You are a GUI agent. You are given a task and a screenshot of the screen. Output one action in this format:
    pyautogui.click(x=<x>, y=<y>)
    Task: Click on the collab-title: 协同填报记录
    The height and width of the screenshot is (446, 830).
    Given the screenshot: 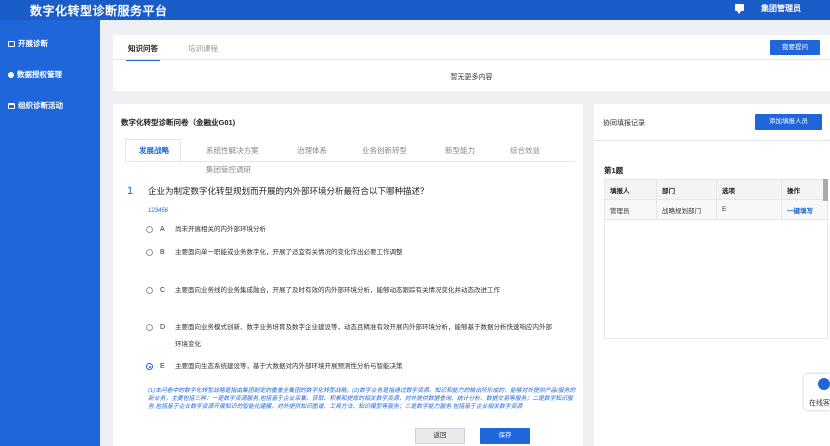 What is the action you would take?
    pyautogui.click(x=624, y=123)
    